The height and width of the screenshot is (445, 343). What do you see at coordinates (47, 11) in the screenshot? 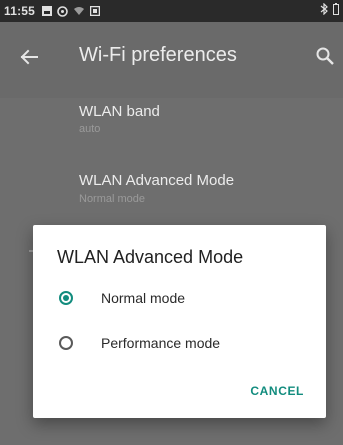
I see `image-notification-icon` at bounding box center [47, 11].